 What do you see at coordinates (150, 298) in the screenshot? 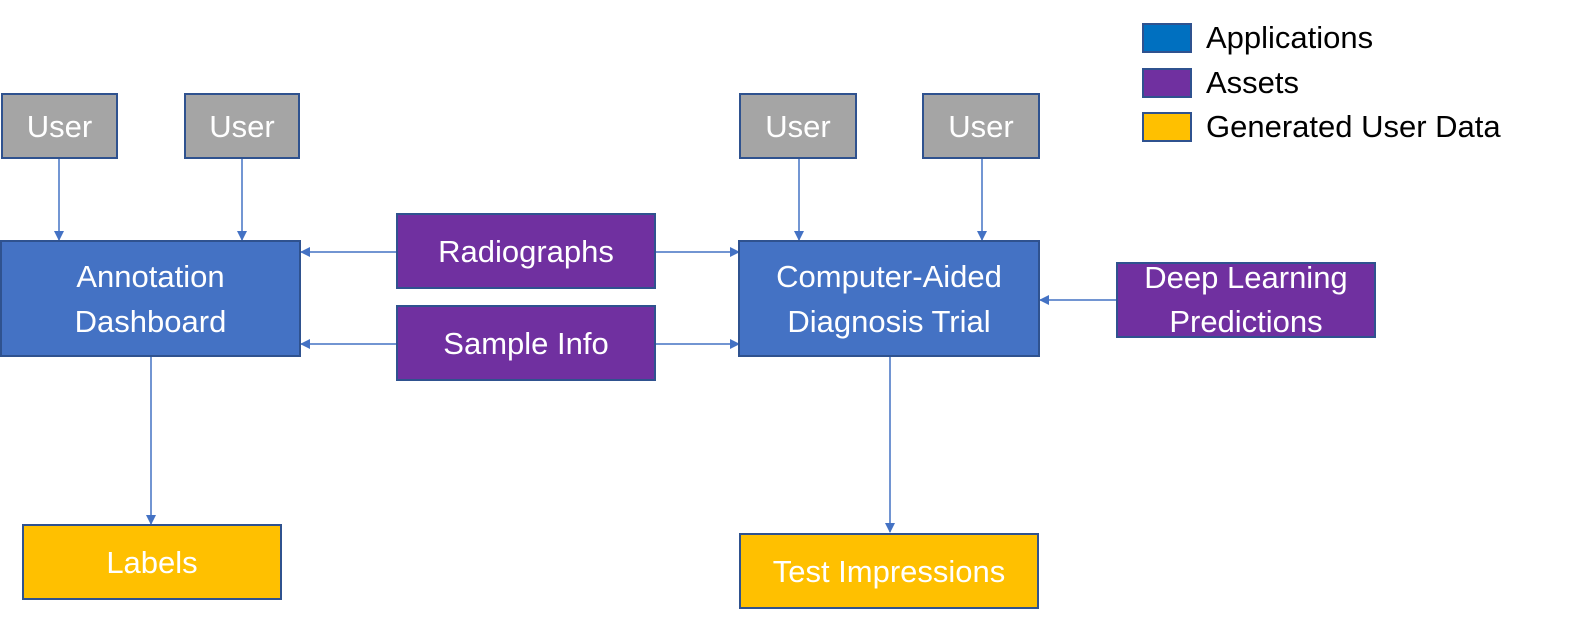
I see `annotation-dashboard-node: Annotation Dashboard` at bounding box center [150, 298].